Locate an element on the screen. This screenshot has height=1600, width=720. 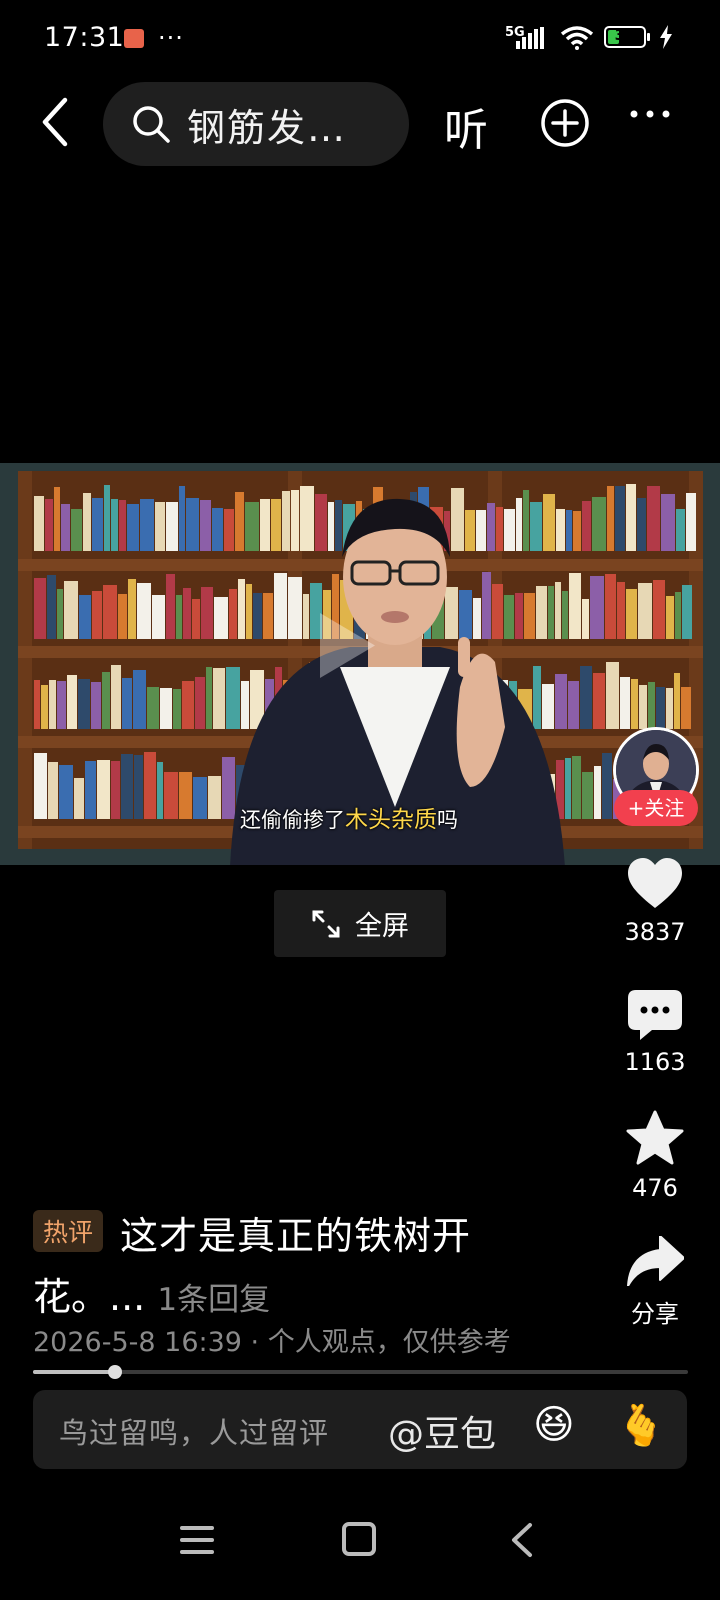
battery-icon: 33 is located at coordinates (625, 37).